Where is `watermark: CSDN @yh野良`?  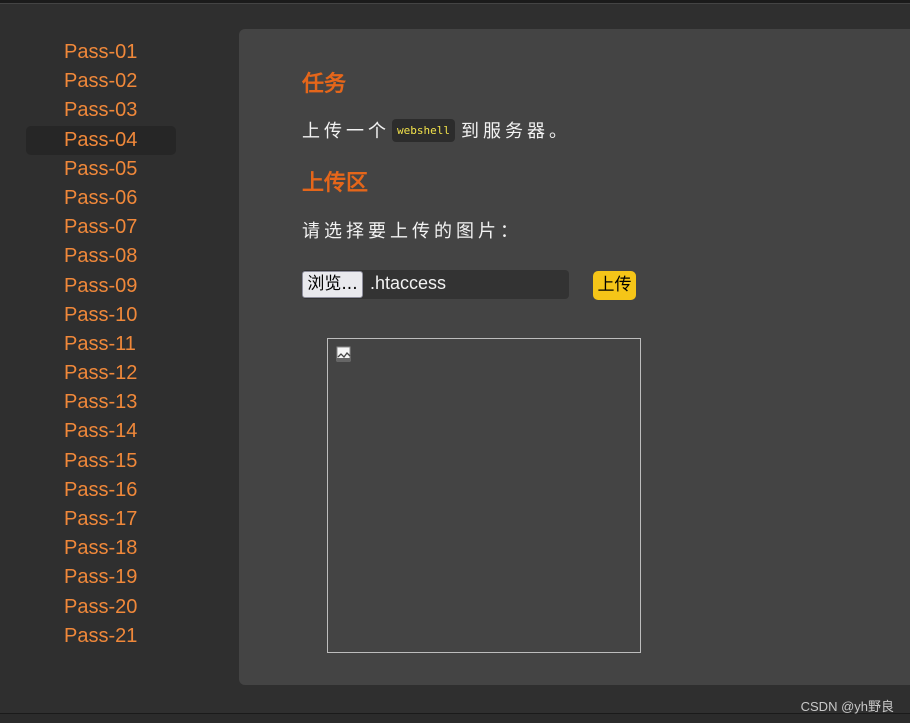
watermark: CSDN @yh野良 is located at coordinates (847, 706).